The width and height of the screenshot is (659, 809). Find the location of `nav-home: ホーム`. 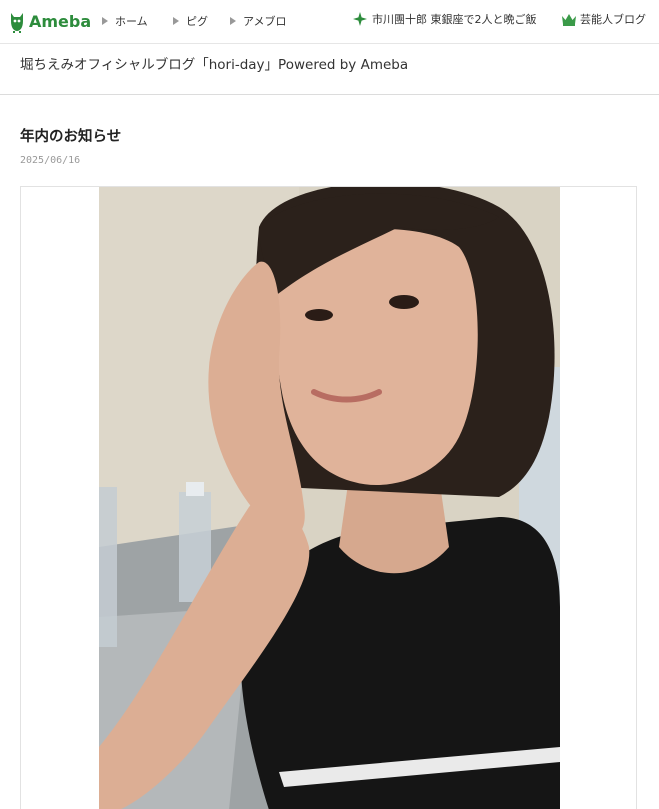

nav-home: ホーム is located at coordinates (125, 21).